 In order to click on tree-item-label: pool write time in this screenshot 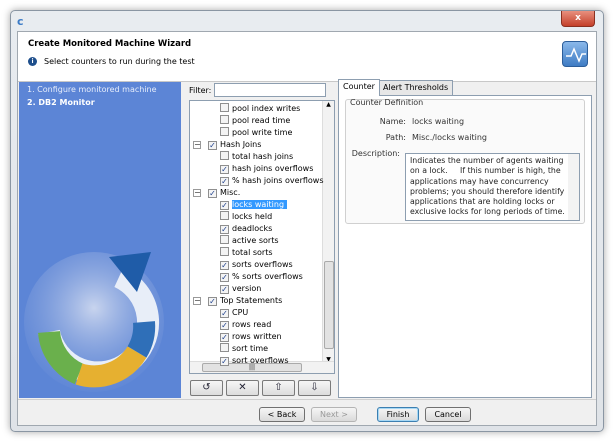, I will do `click(262, 132)`.